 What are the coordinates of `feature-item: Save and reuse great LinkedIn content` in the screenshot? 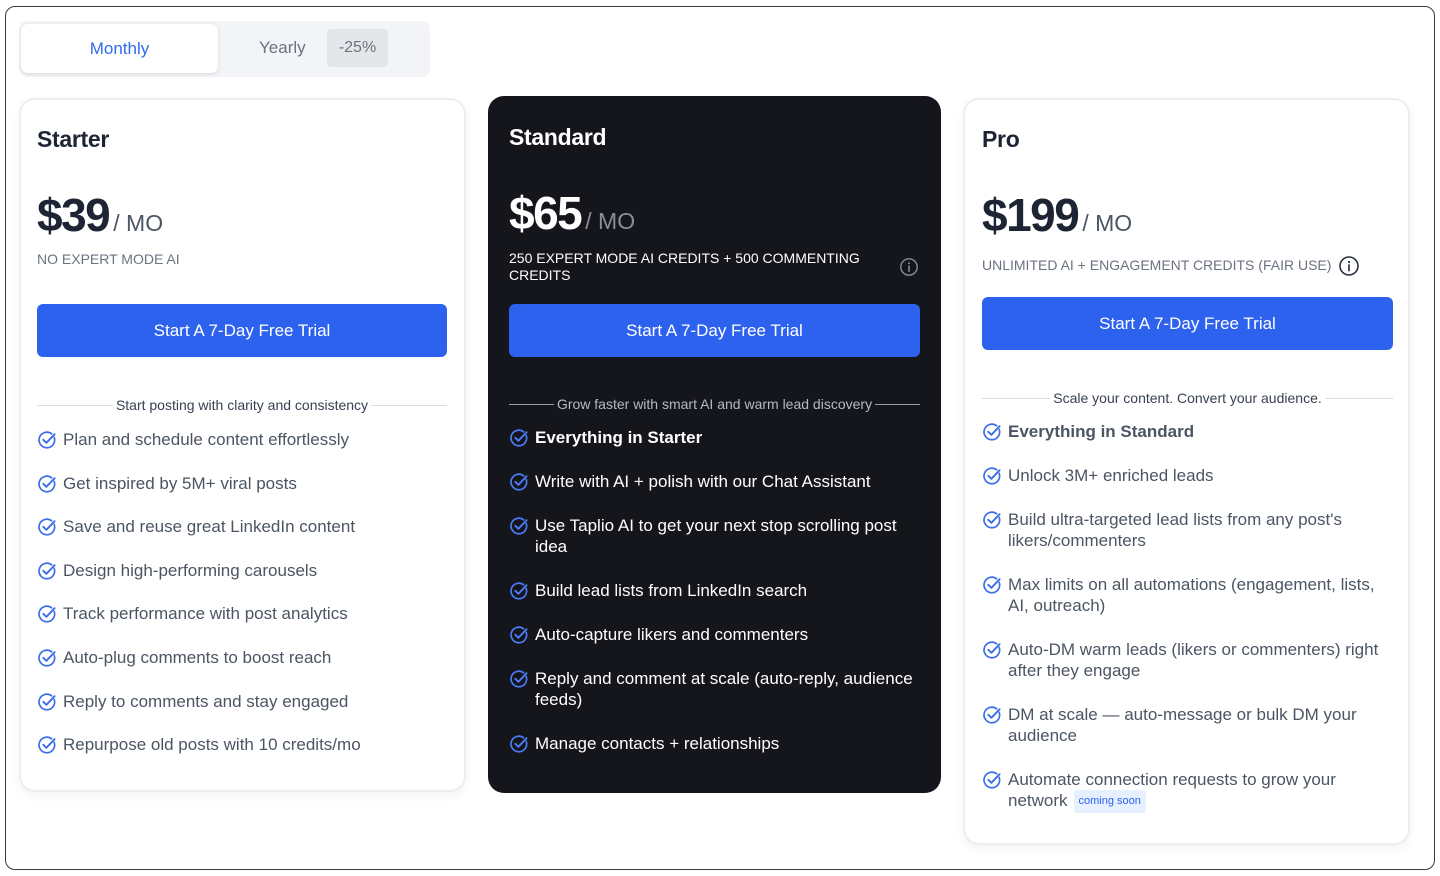 It's located at (242, 526).